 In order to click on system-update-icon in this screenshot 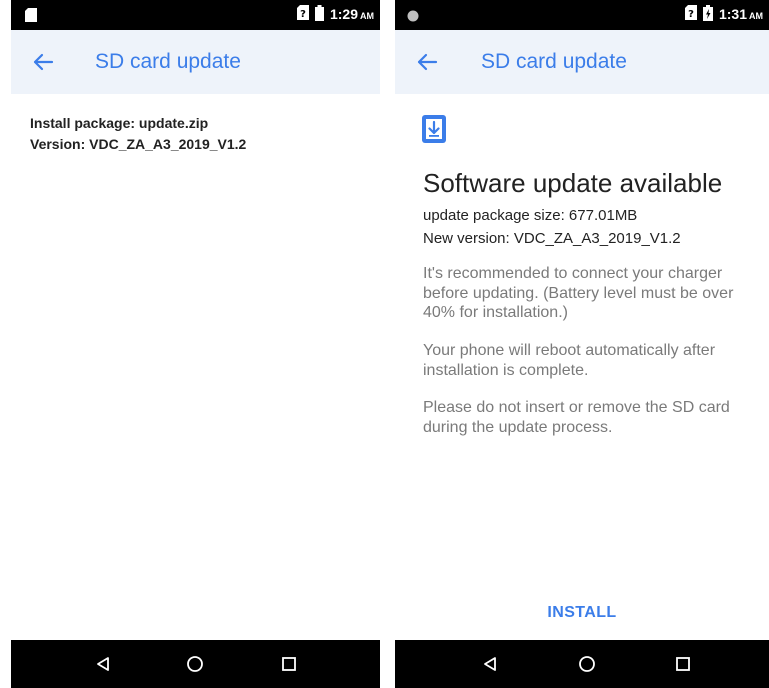, I will do `click(434, 129)`.